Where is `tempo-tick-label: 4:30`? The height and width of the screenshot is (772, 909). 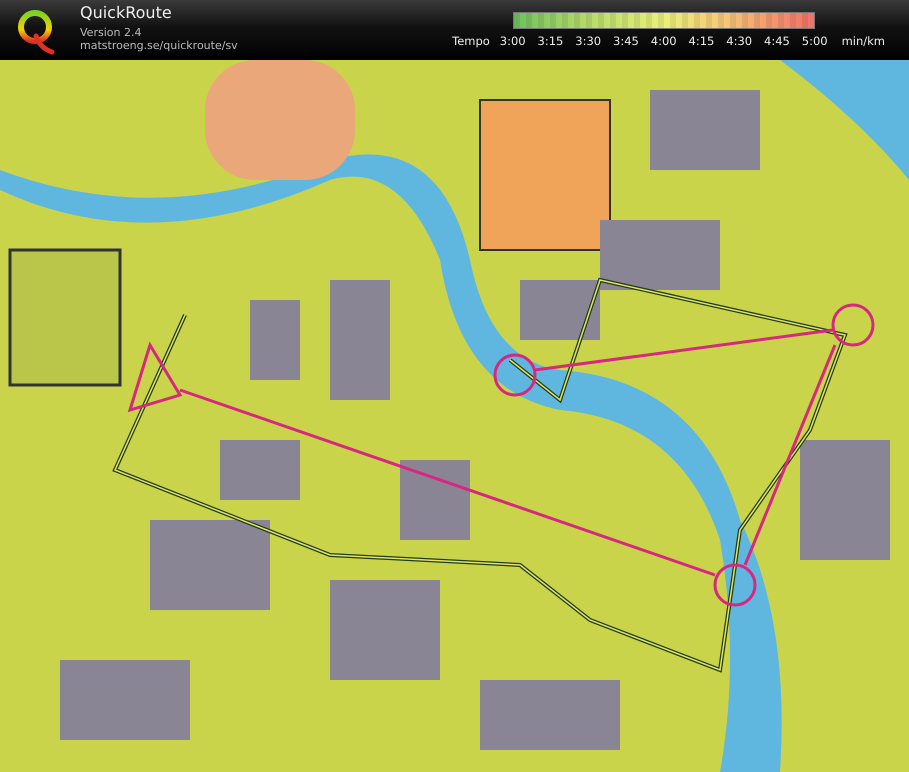 tempo-tick-label: 4:30 is located at coordinates (739, 41).